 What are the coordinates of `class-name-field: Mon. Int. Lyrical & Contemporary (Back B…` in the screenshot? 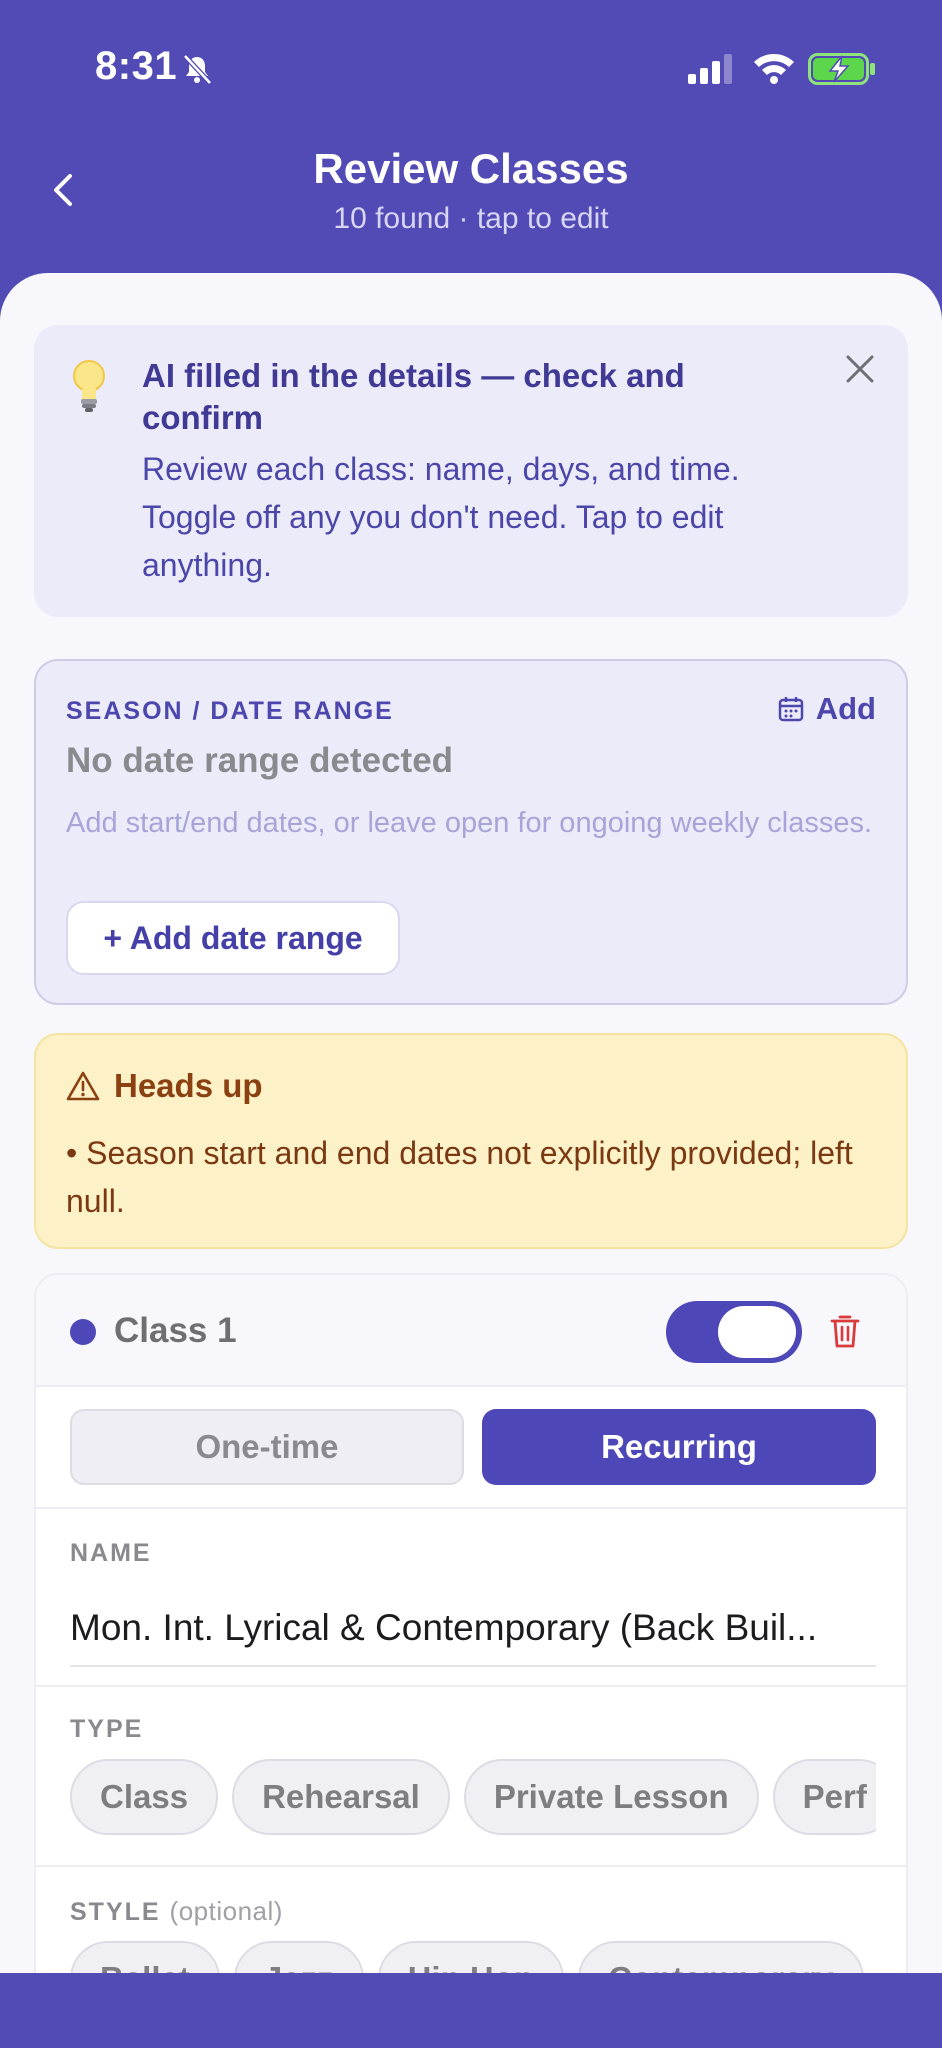 It's located at (473, 1634).